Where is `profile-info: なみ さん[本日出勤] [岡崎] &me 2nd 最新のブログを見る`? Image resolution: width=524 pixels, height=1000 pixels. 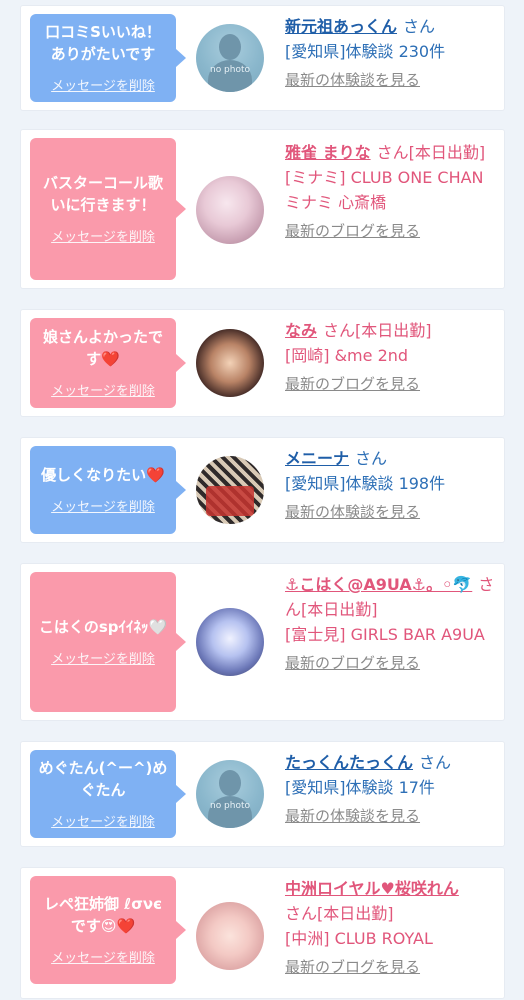 profile-info: なみ さん[本日出勤] [岡崎] &me 2nd 最新のブログを見る is located at coordinates (390, 357).